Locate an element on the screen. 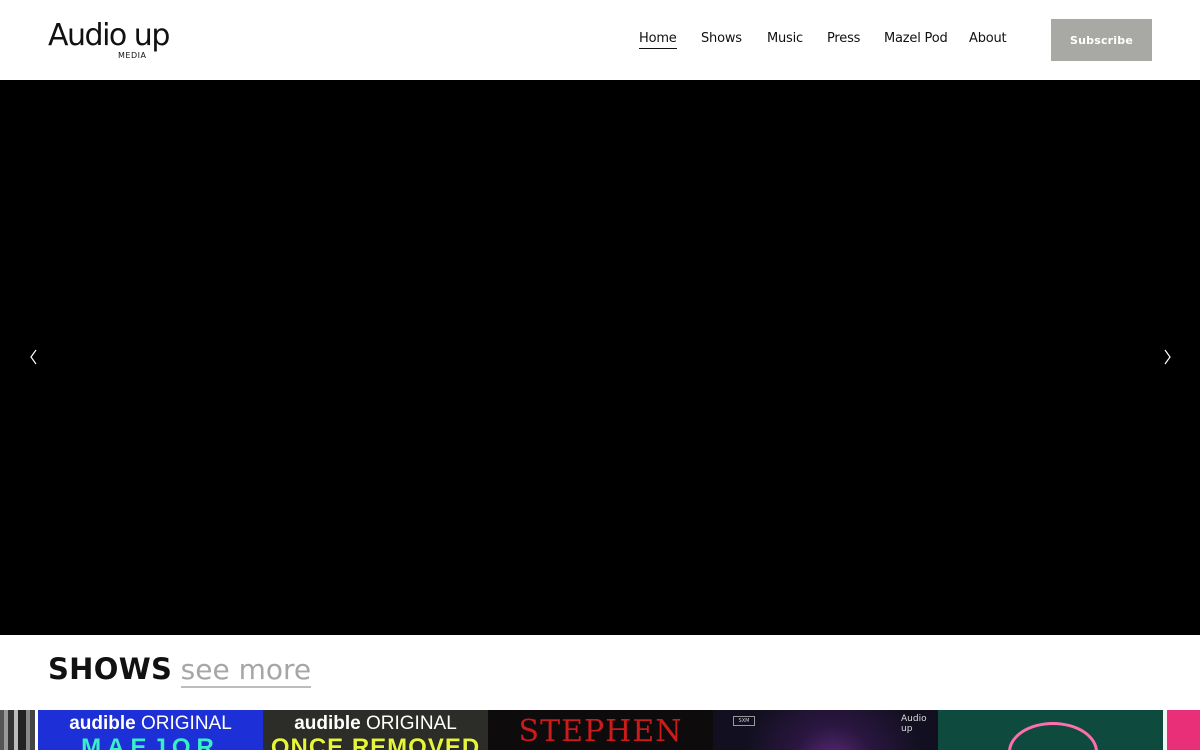 The height and width of the screenshot is (750, 1200). logo-subtitle: MEDIA is located at coordinates (132, 55).